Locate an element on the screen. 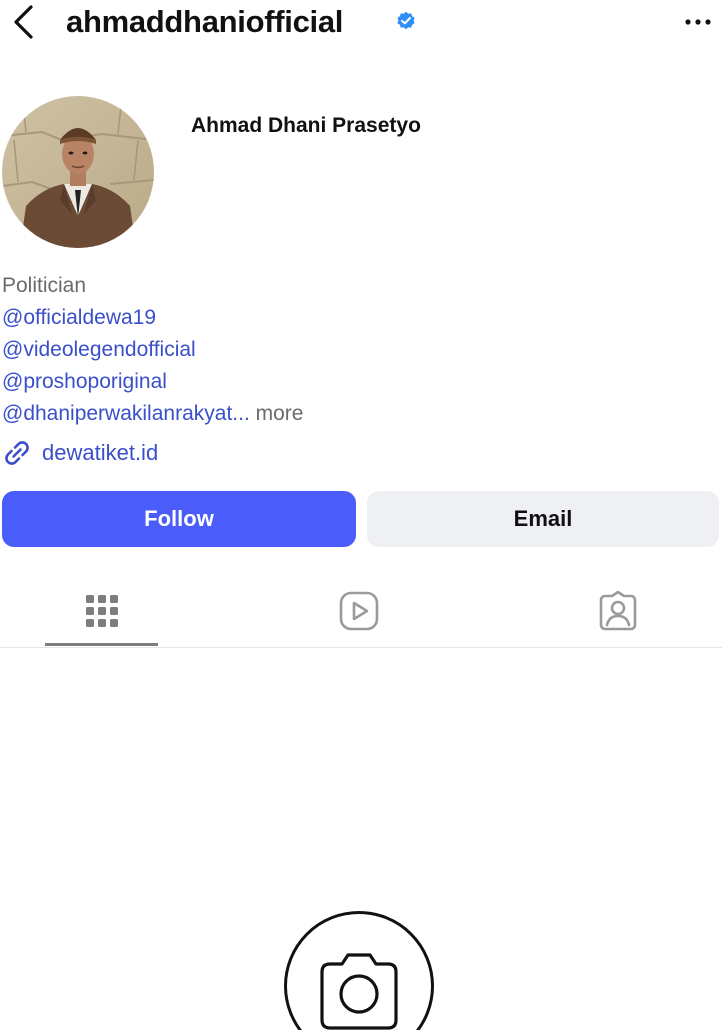  tagged-person-icon is located at coordinates (618, 611).